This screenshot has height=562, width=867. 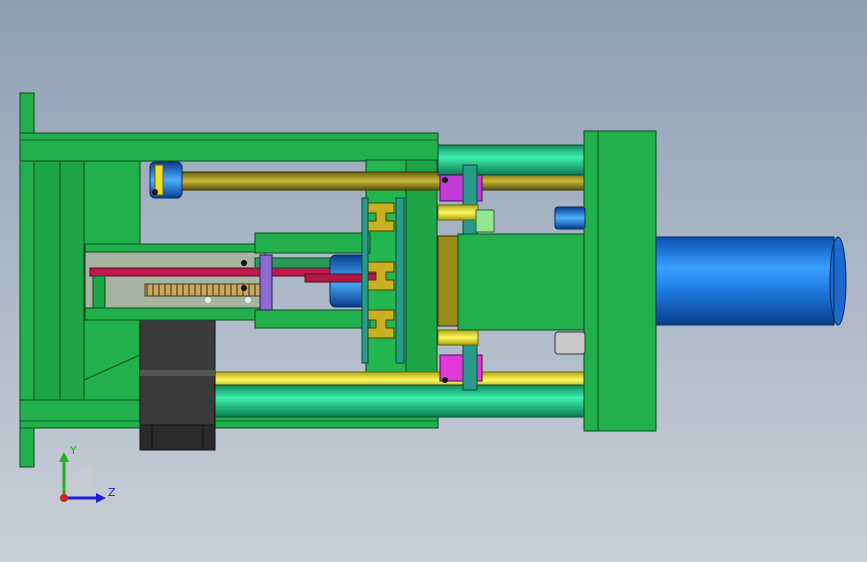 I want to click on stepper-motor, so click(x=177, y=380).